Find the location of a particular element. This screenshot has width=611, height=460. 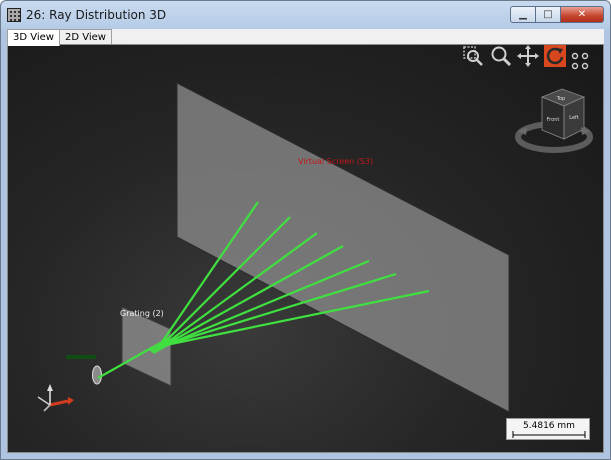

axis-triad-x-head is located at coordinates (71, 401).